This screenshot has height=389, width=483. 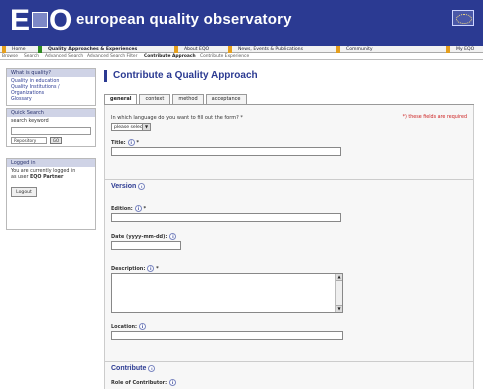 What do you see at coordinates (463, 18) in the screenshot?
I see `eu-flag-icon` at bounding box center [463, 18].